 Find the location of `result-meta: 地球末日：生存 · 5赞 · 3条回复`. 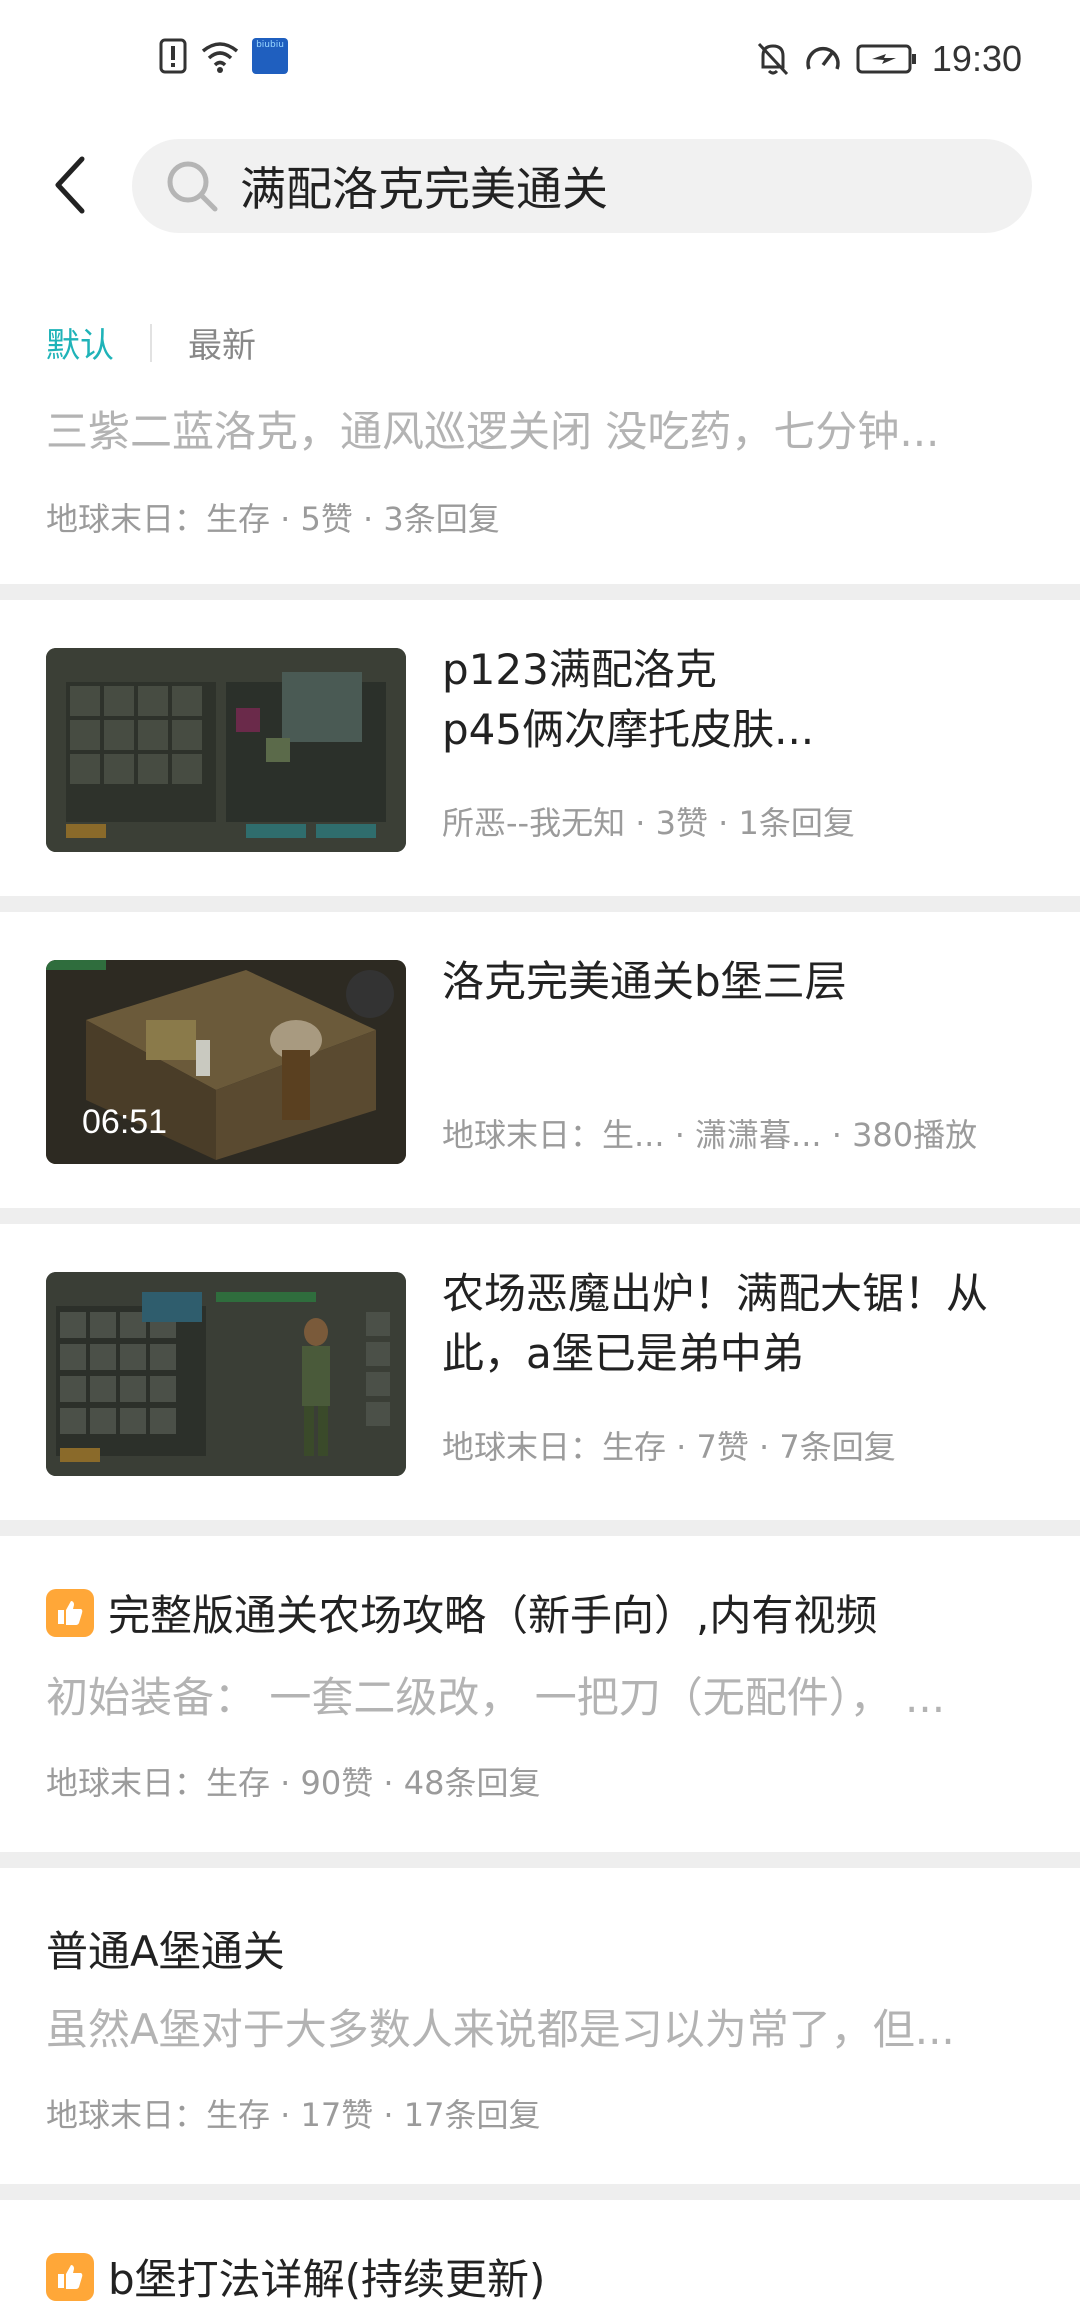

result-meta: 地球末日：生存 · 5赞 · 3条回复 is located at coordinates (273, 519).